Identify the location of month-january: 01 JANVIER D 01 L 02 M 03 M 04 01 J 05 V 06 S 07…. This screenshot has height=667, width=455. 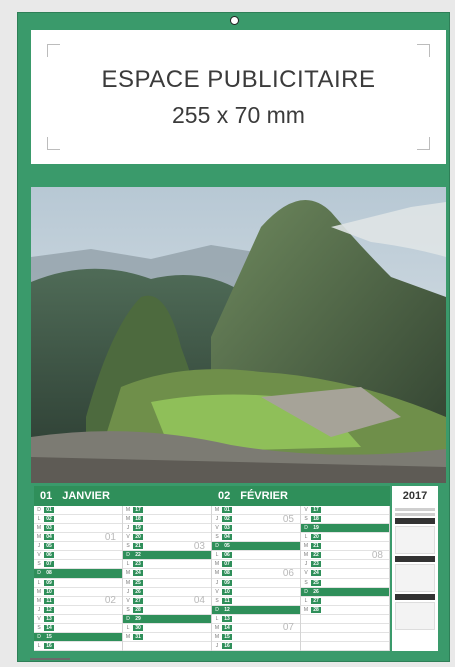
(123, 568).